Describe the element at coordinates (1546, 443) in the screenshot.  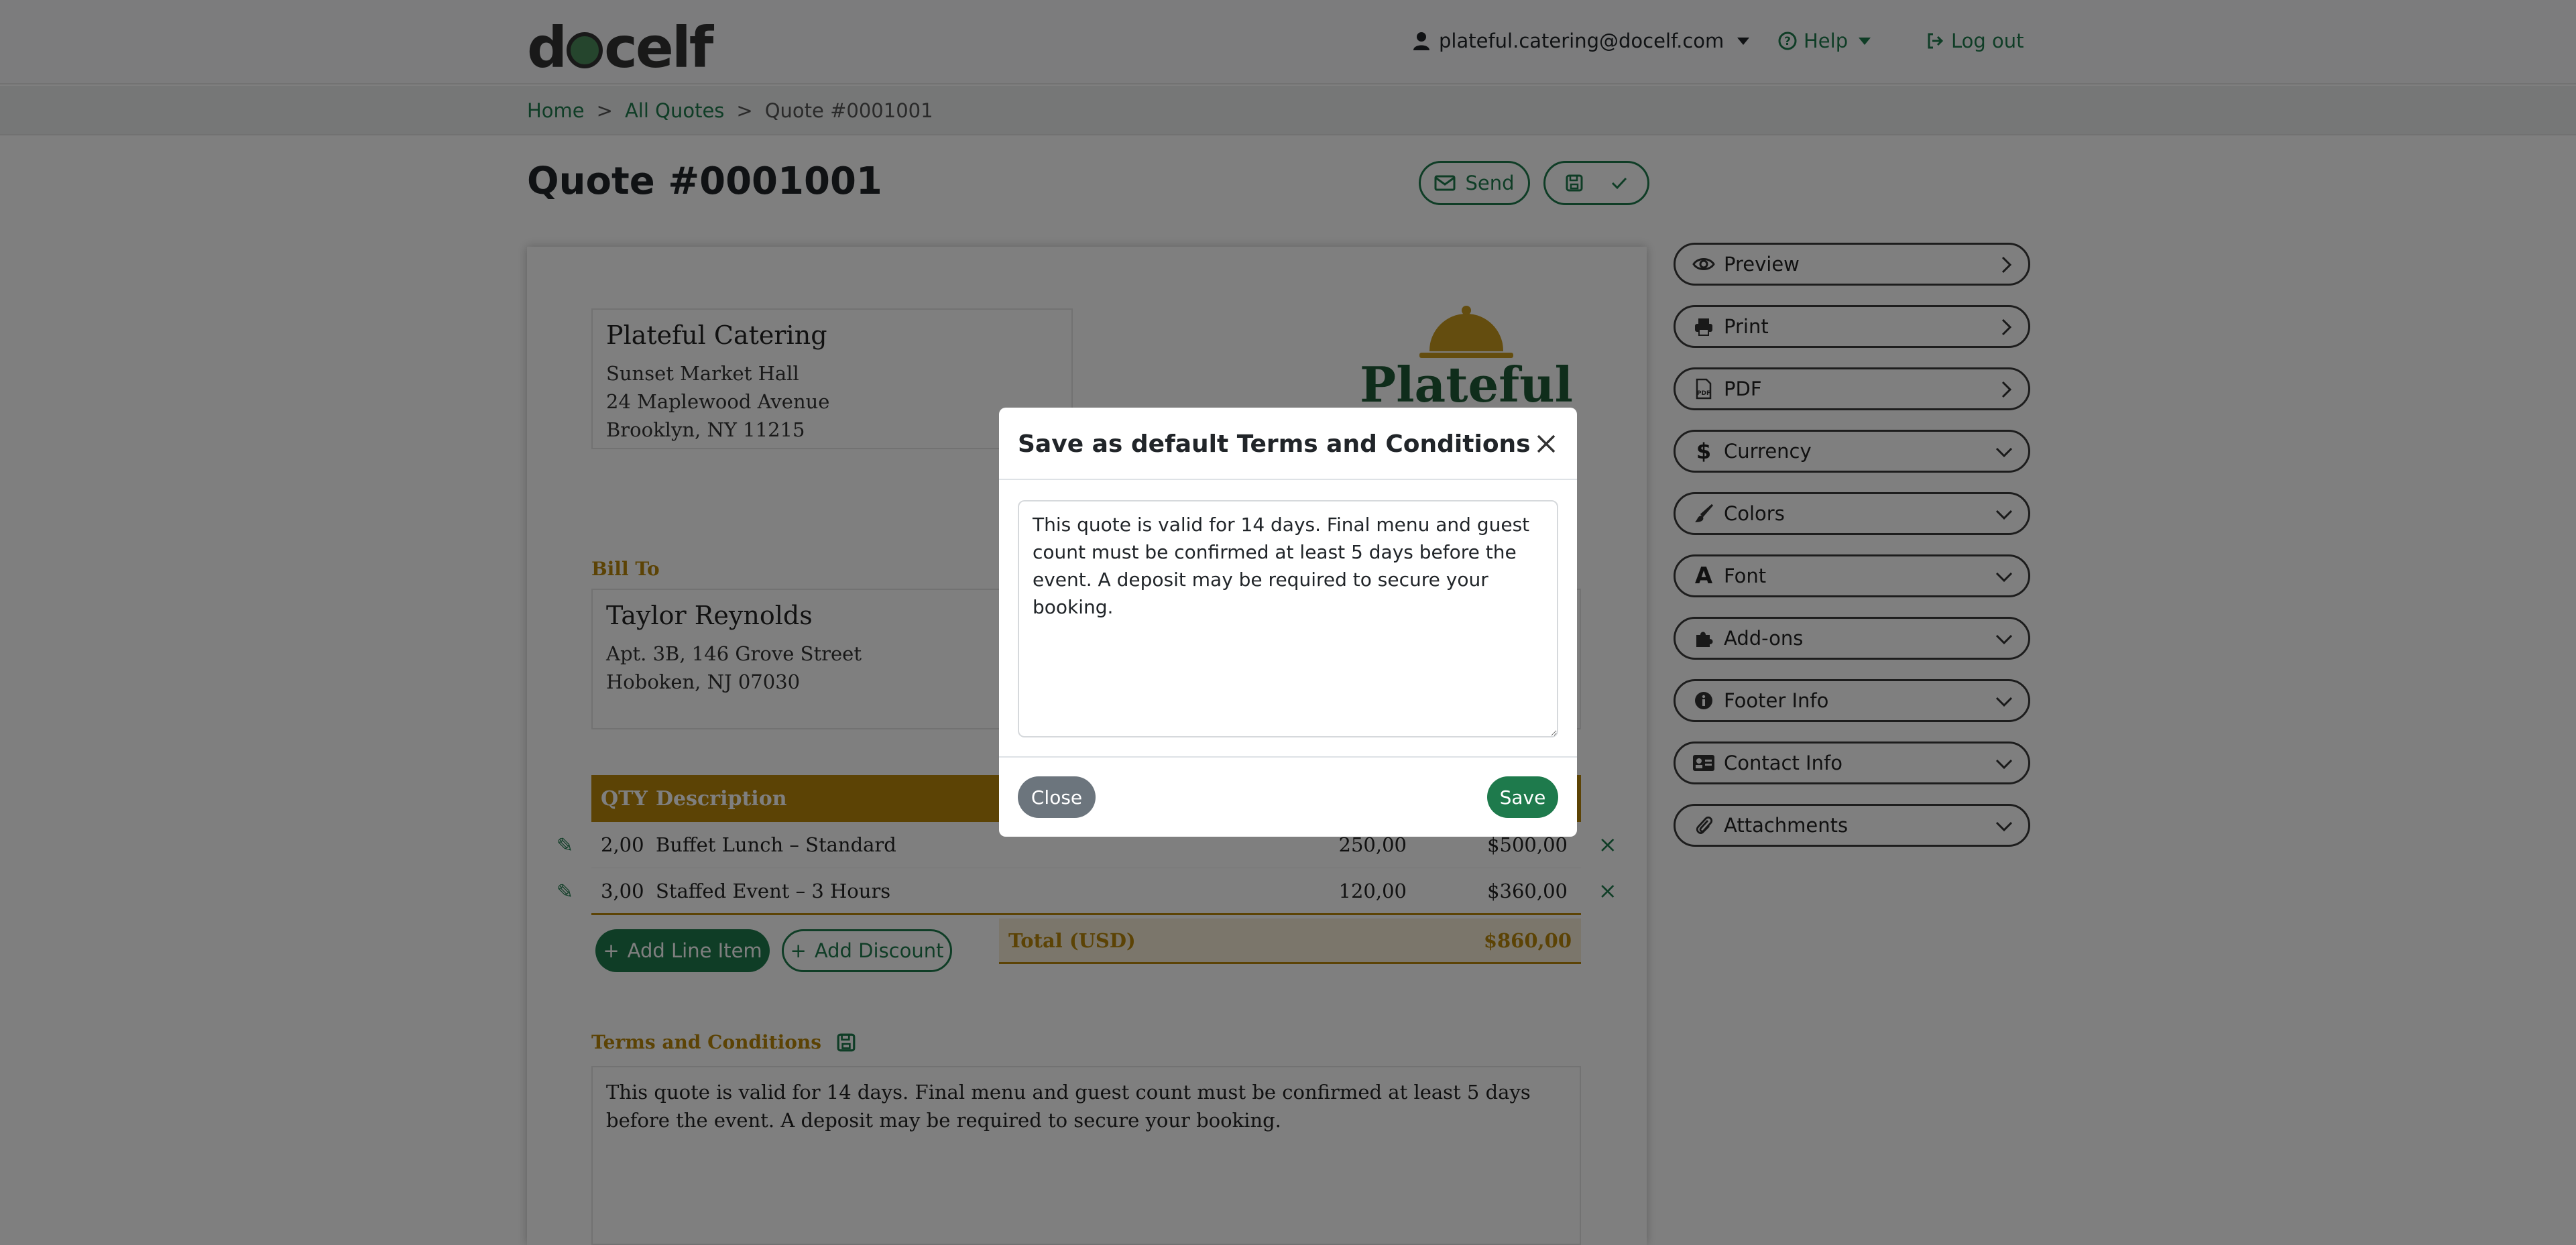
I see `close-icon` at that location.